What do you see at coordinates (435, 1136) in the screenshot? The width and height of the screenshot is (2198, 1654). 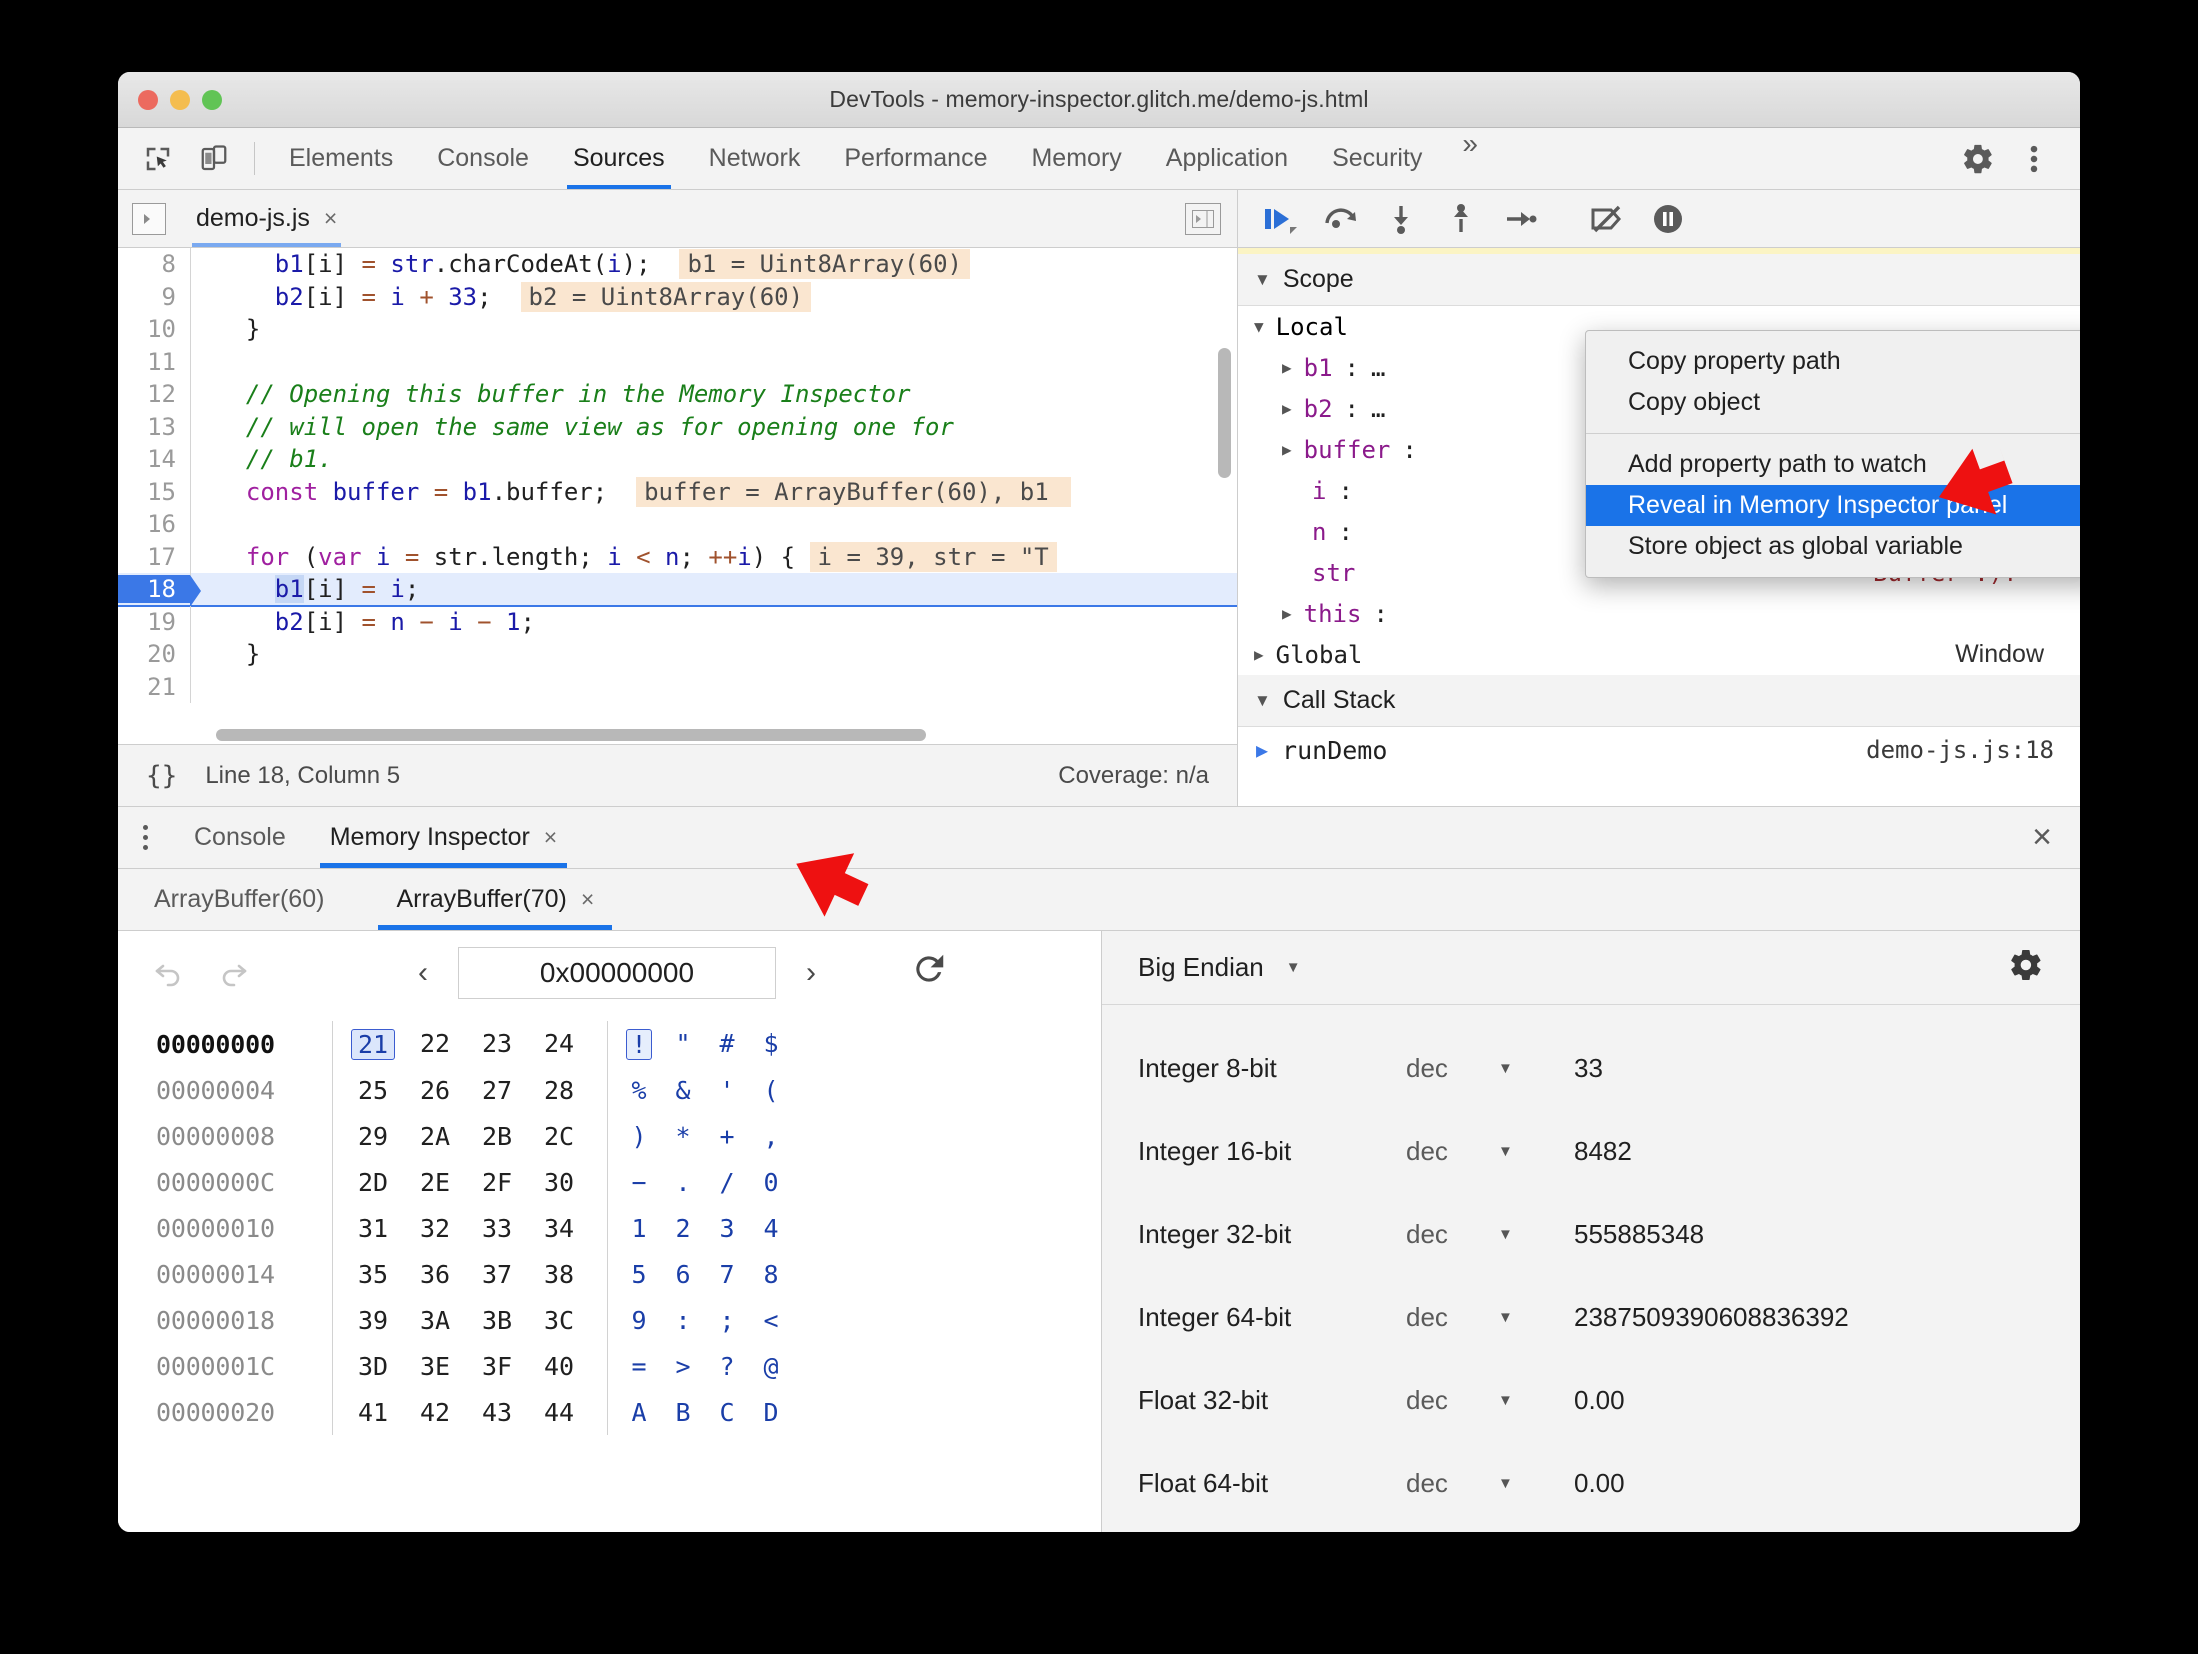 I see `hex-byte: 2A` at bounding box center [435, 1136].